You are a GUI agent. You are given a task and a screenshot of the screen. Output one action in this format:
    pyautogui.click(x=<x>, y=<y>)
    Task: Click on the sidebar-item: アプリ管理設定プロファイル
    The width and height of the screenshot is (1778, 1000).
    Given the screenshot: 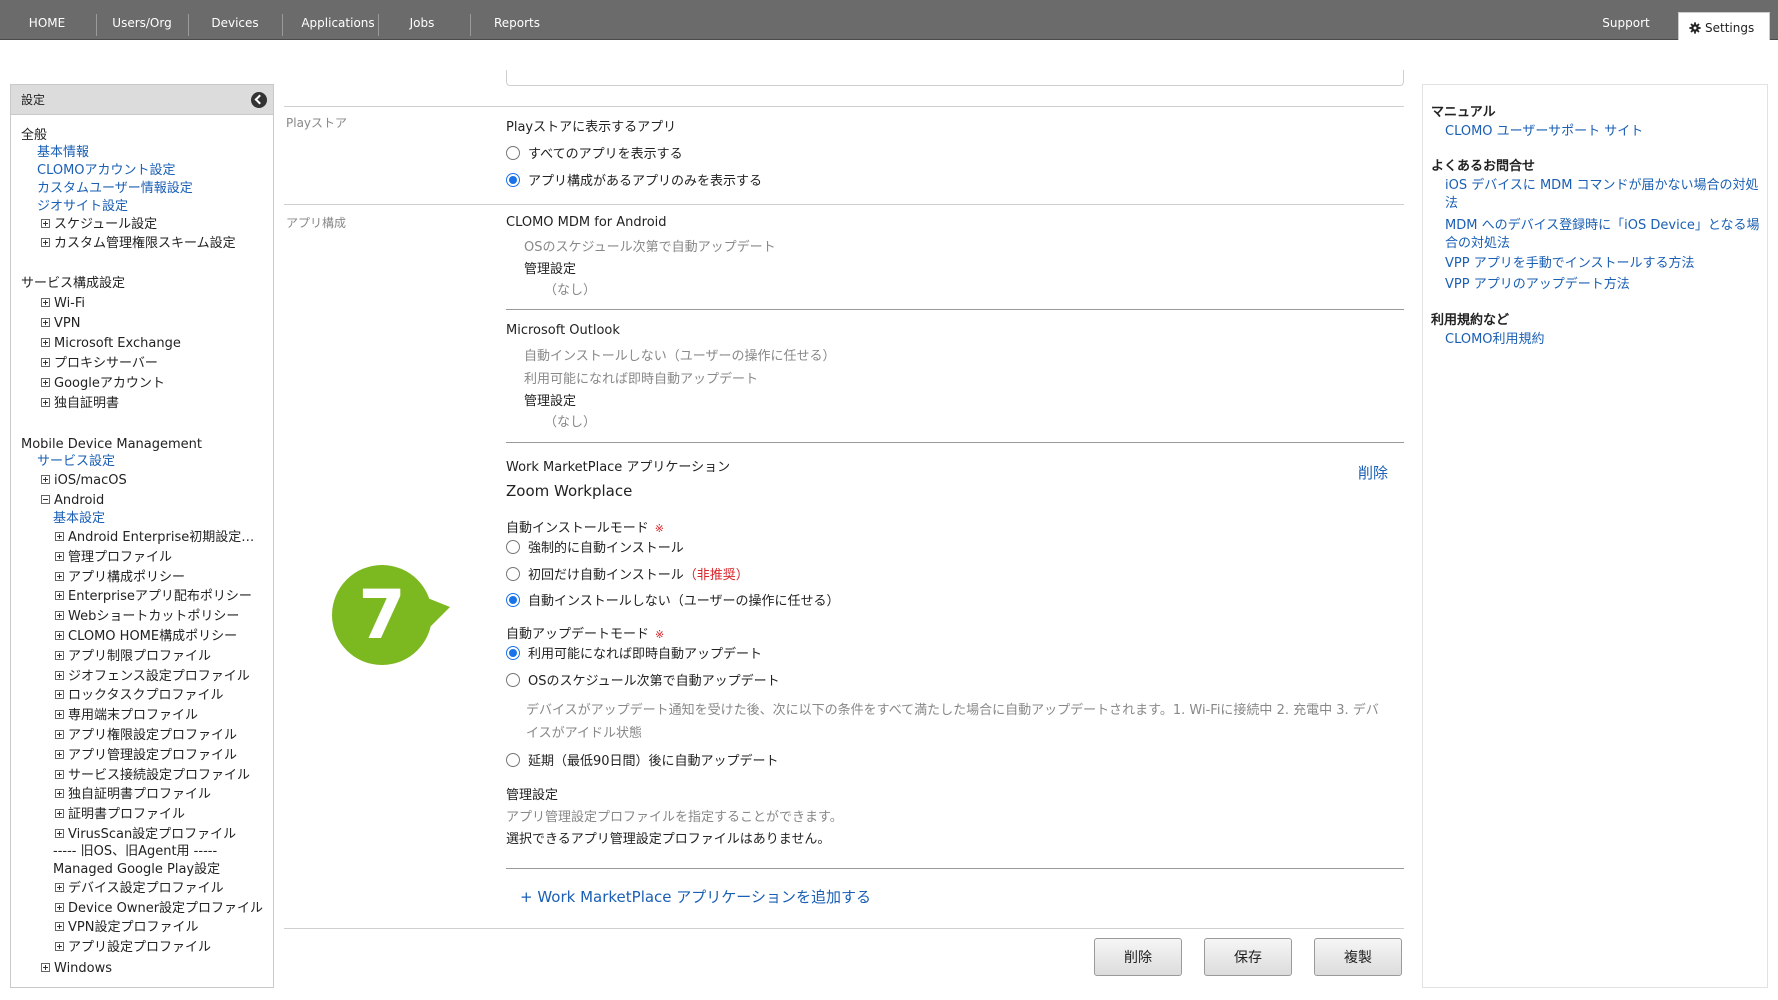 What is the action you would take?
    pyautogui.click(x=146, y=756)
    